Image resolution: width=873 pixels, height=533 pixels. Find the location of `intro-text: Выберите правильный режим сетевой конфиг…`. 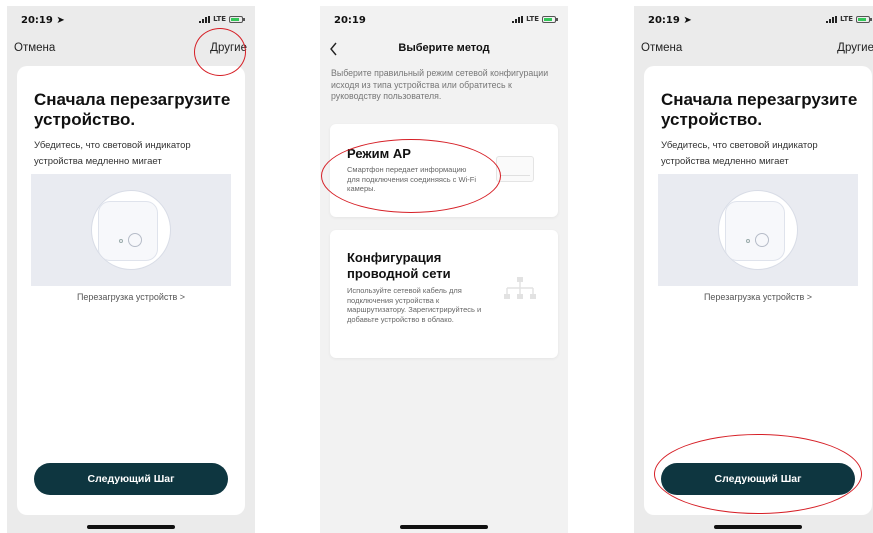

intro-text: Выберите правильный режим сетевой конфиг… is located at coordinates (440, 84).